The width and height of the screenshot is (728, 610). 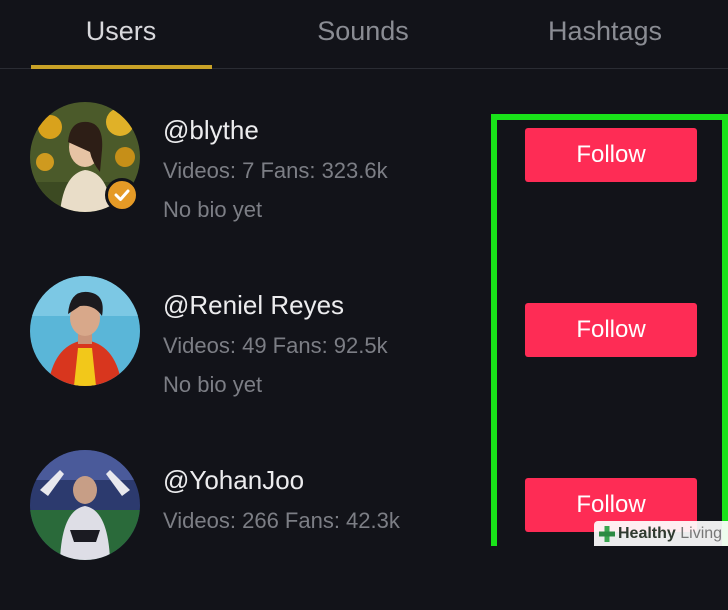 I want to click on tab-users: Users, so click(x=121, y=31).